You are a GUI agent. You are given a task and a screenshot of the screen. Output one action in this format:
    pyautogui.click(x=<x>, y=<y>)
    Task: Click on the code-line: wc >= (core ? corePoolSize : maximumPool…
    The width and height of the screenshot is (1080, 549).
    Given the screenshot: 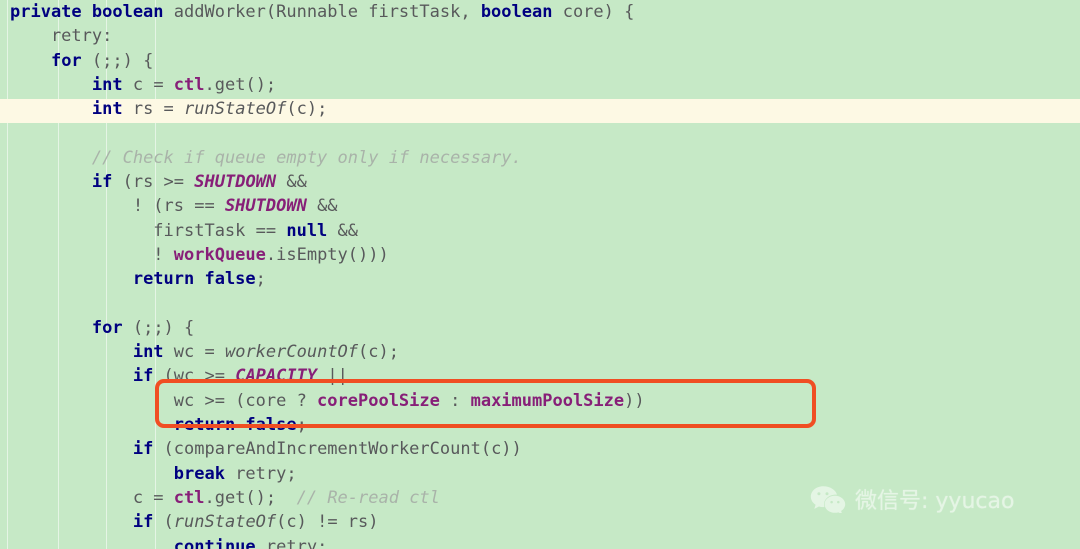 What is the action you would take?
    pyautogui.click(x=322, y=401)
    